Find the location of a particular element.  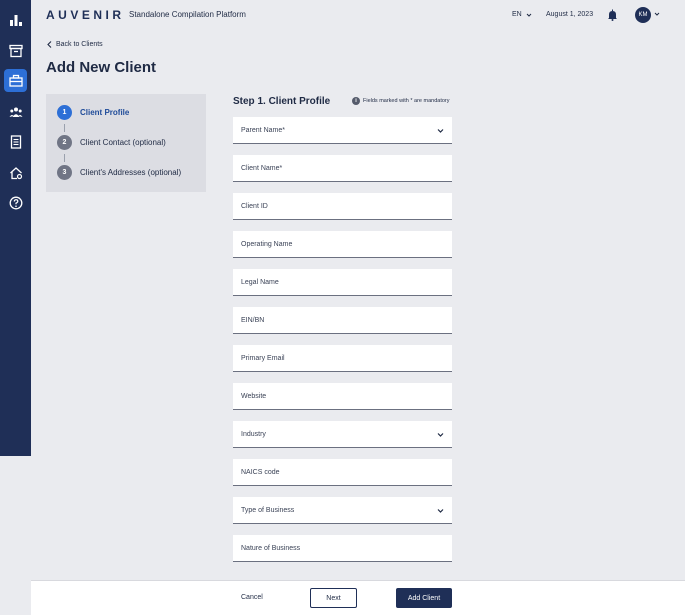

step-client-contact: 2 Client Contact (optional) is located at coordinates (111, 142).